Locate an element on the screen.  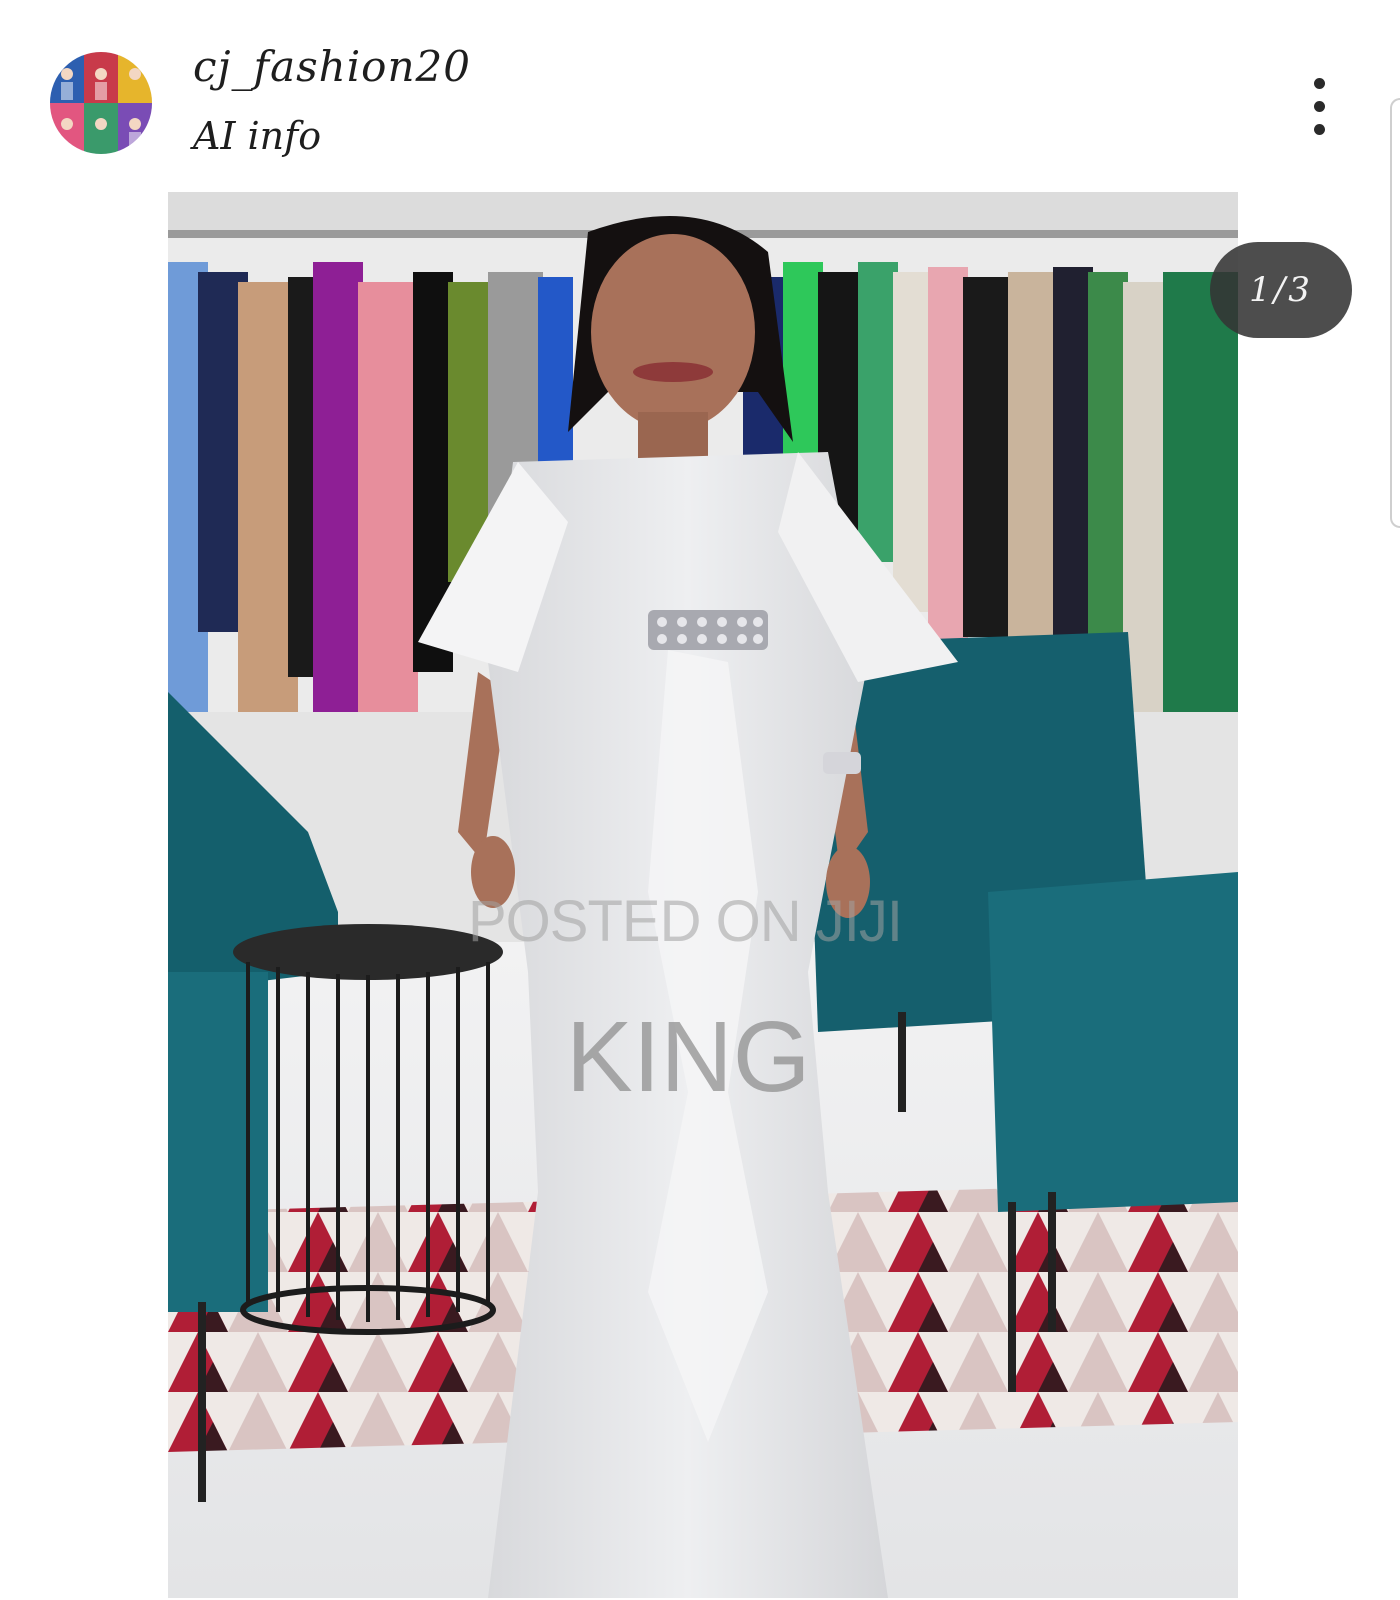
post-header: cj_fashion20 AI info is located at coordinates (700, 90).